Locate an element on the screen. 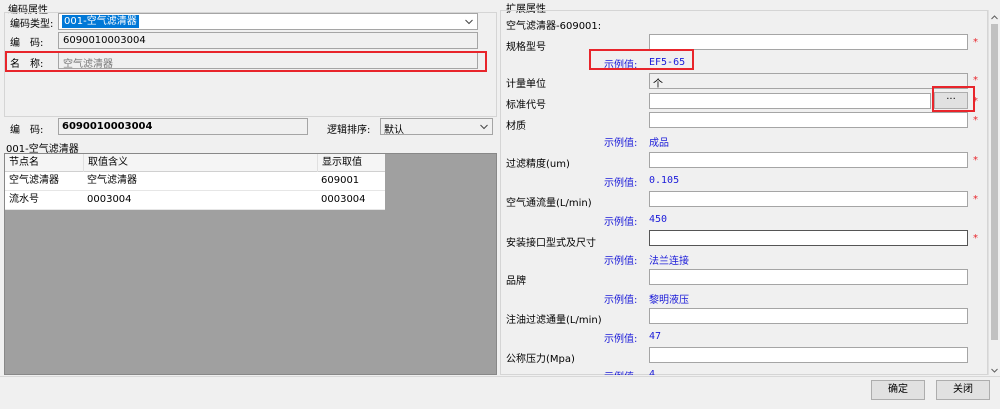  scroll-down-icon is located at coordinates (994, 369).